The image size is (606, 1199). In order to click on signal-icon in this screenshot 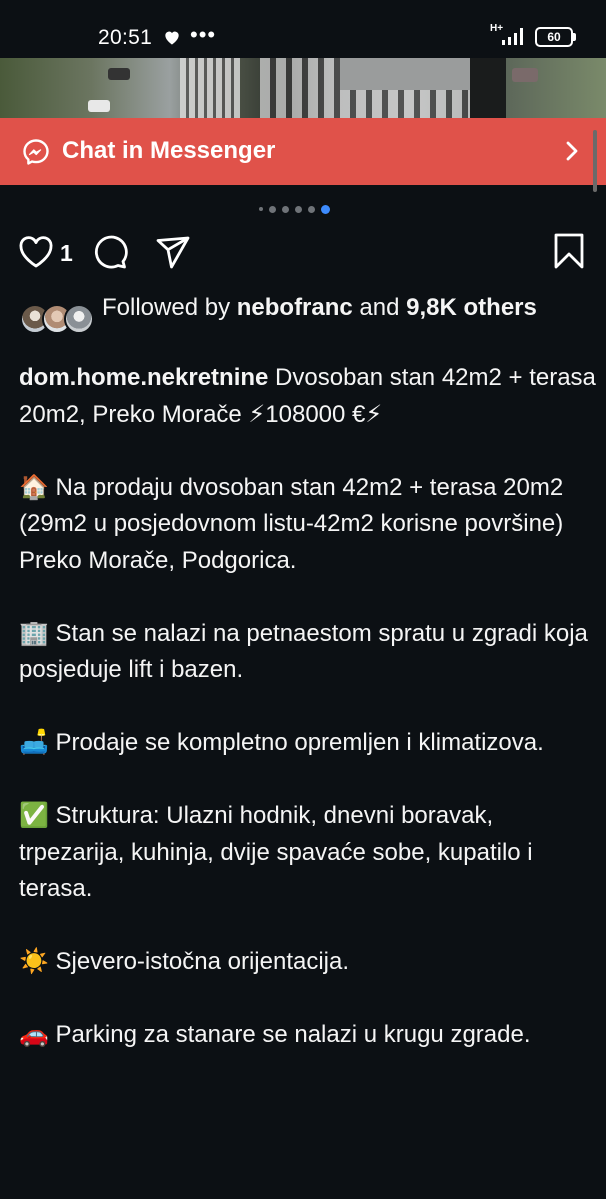, I will do `click(512, 36)`.